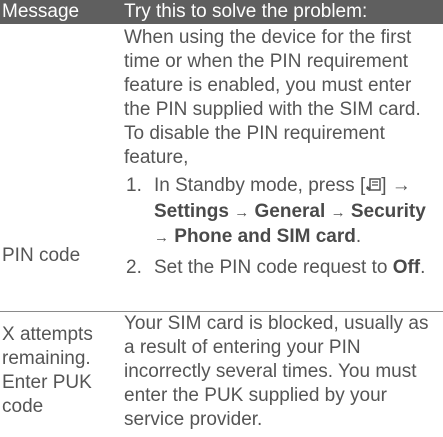 This screenshot has height=437, width=443. What do you see at coordinates (260, 185) in the screenshot?
I see `step-text-pre: In Standby mode, press [` at bounding box center [260, 185].